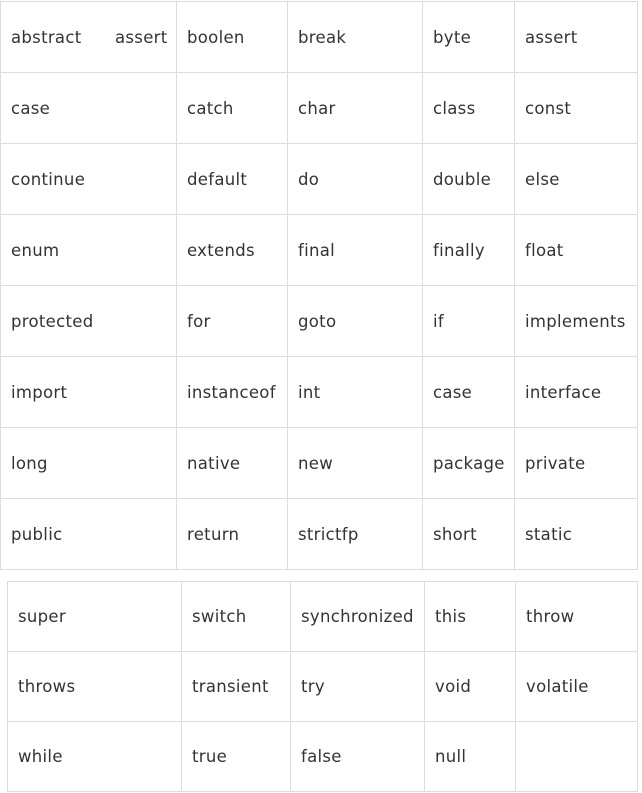 The image size is (642, 793). Describe the element at coordinates (455, 534) in the screenshot. I see `keyword-text: short` at that location.